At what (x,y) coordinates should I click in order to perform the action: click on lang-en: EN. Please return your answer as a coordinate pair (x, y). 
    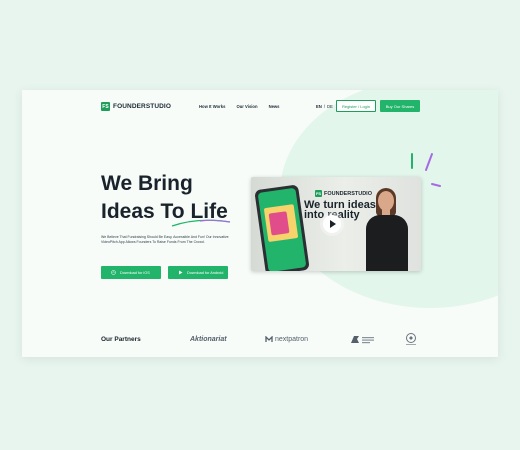
    Looking at the image, I should click on (319, 106).